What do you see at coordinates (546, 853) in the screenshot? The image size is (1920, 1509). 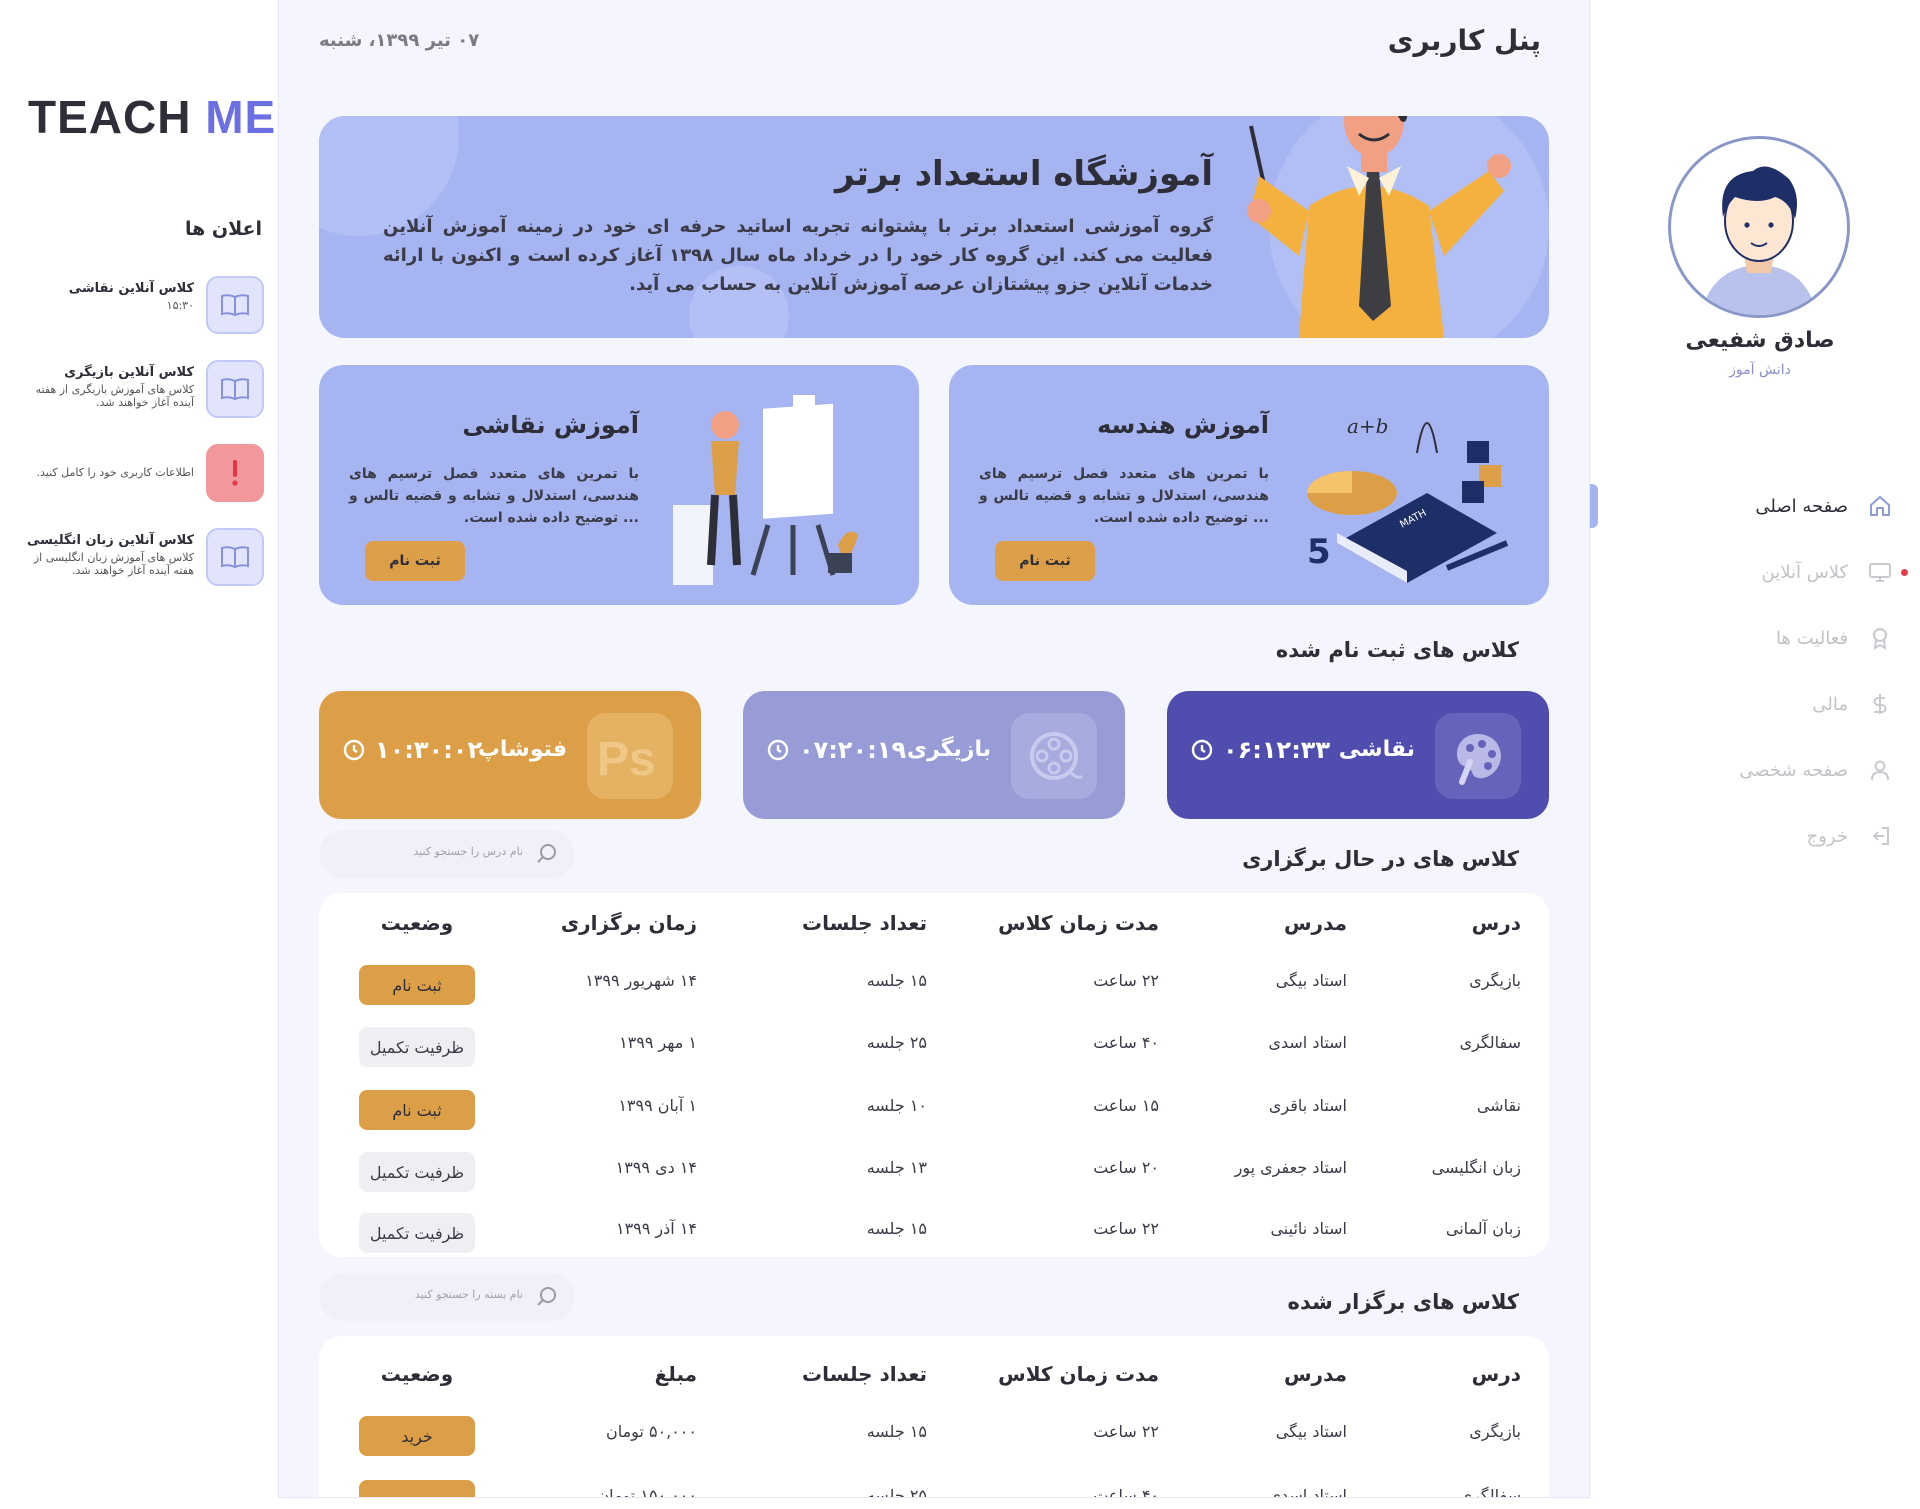 I see `search-icon` at bounding box center [546, 853].